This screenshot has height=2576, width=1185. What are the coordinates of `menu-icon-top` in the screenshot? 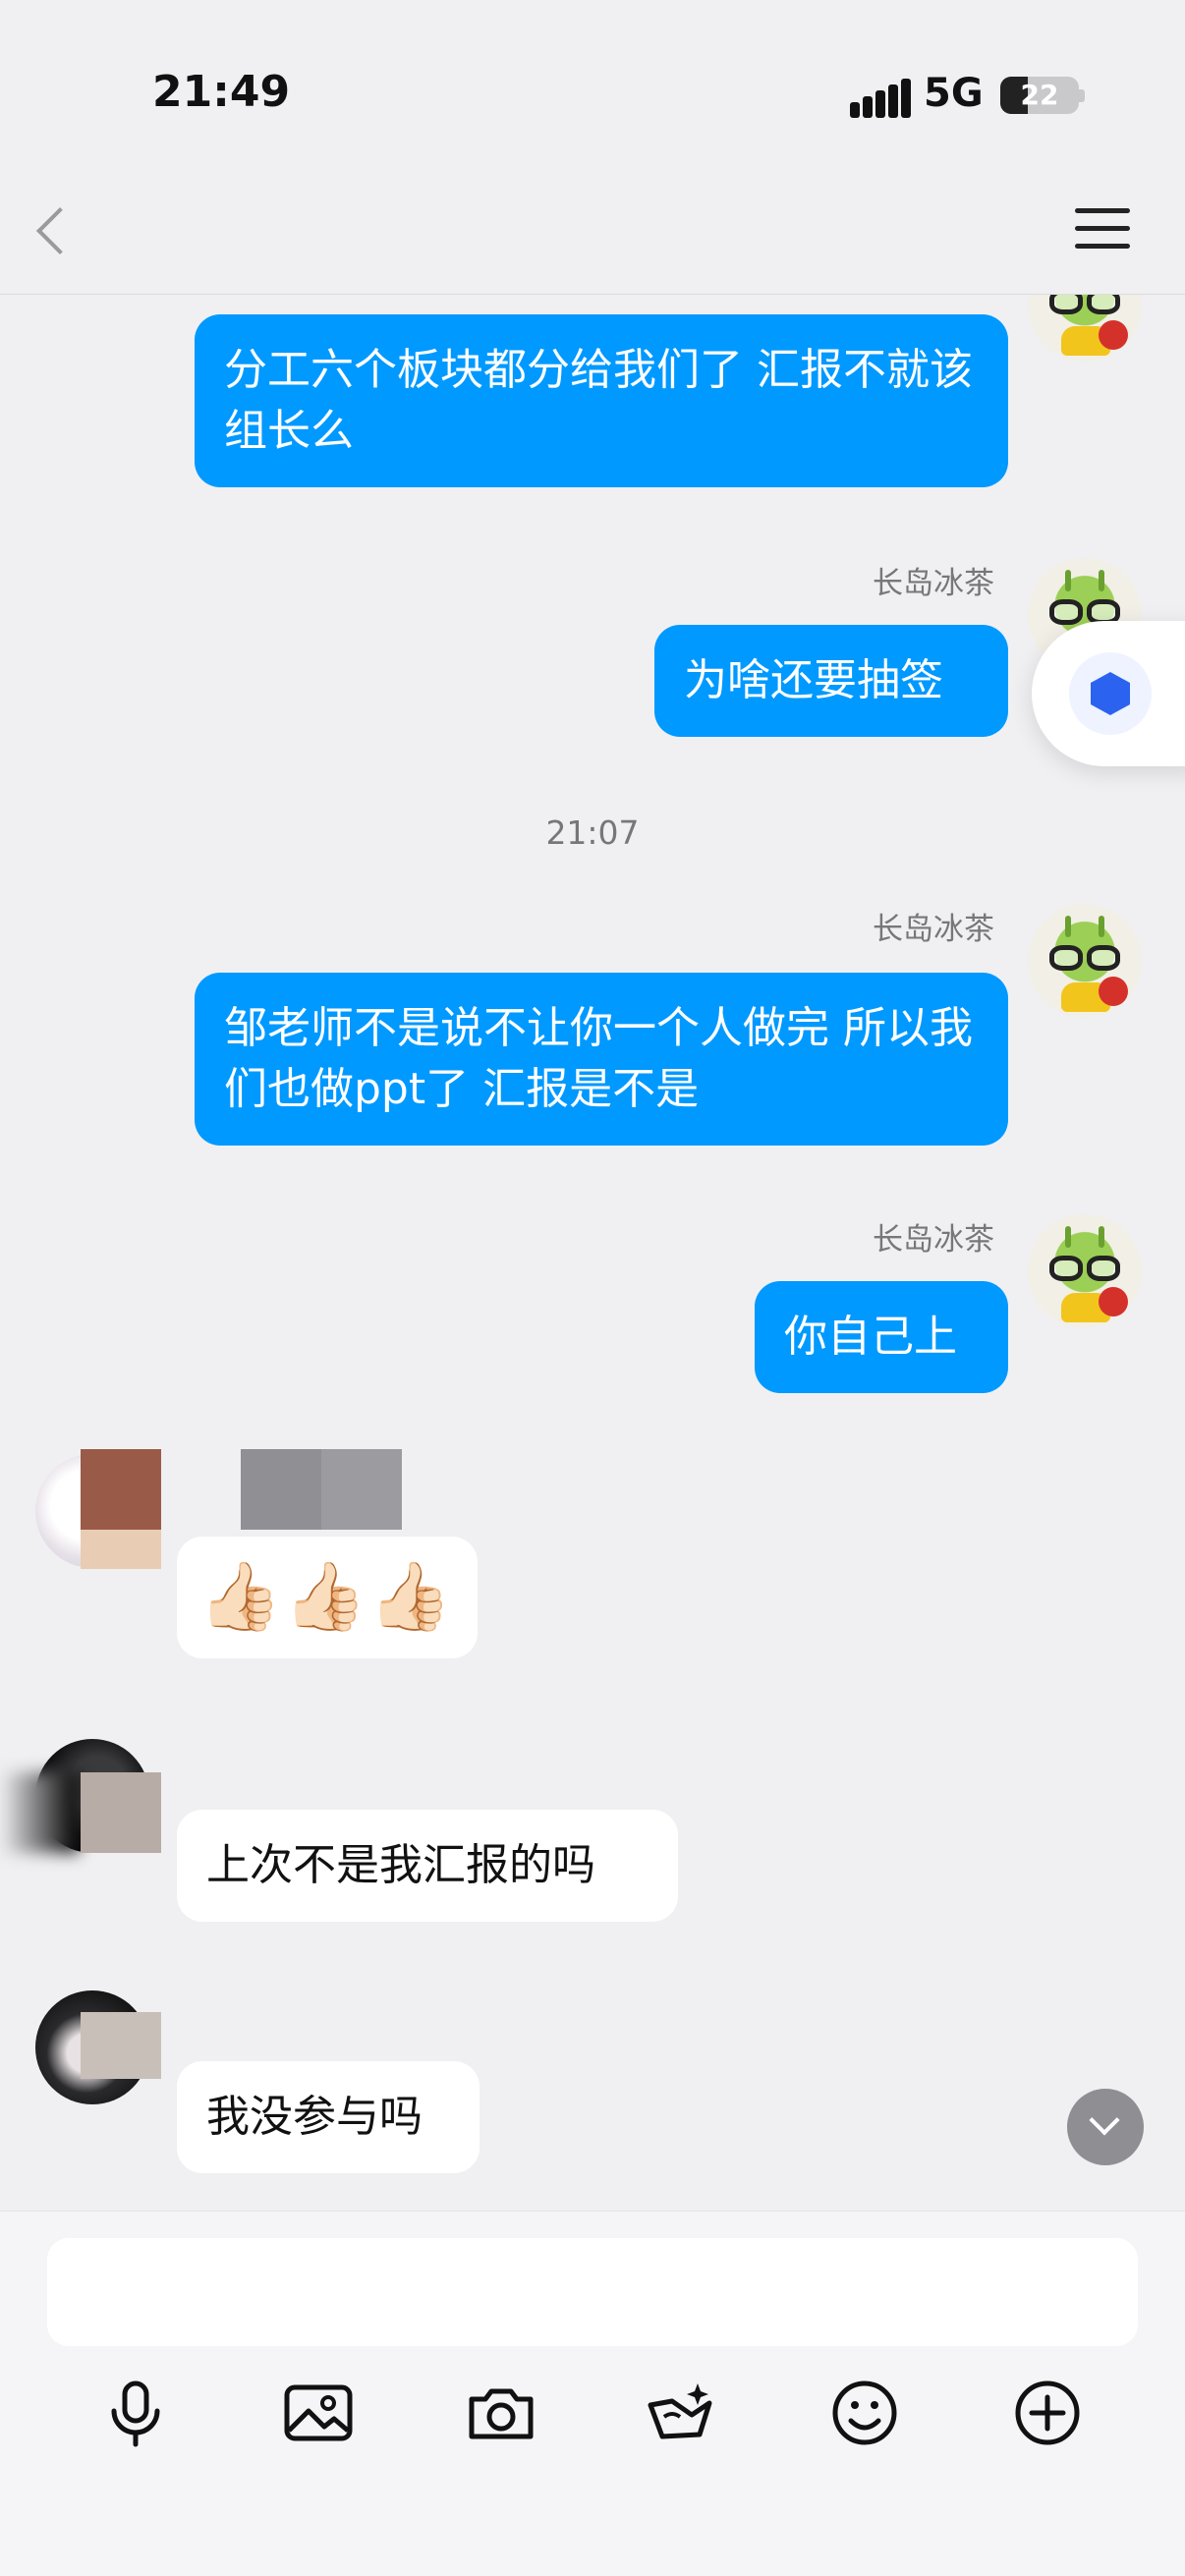 It's located at (1103, 229).